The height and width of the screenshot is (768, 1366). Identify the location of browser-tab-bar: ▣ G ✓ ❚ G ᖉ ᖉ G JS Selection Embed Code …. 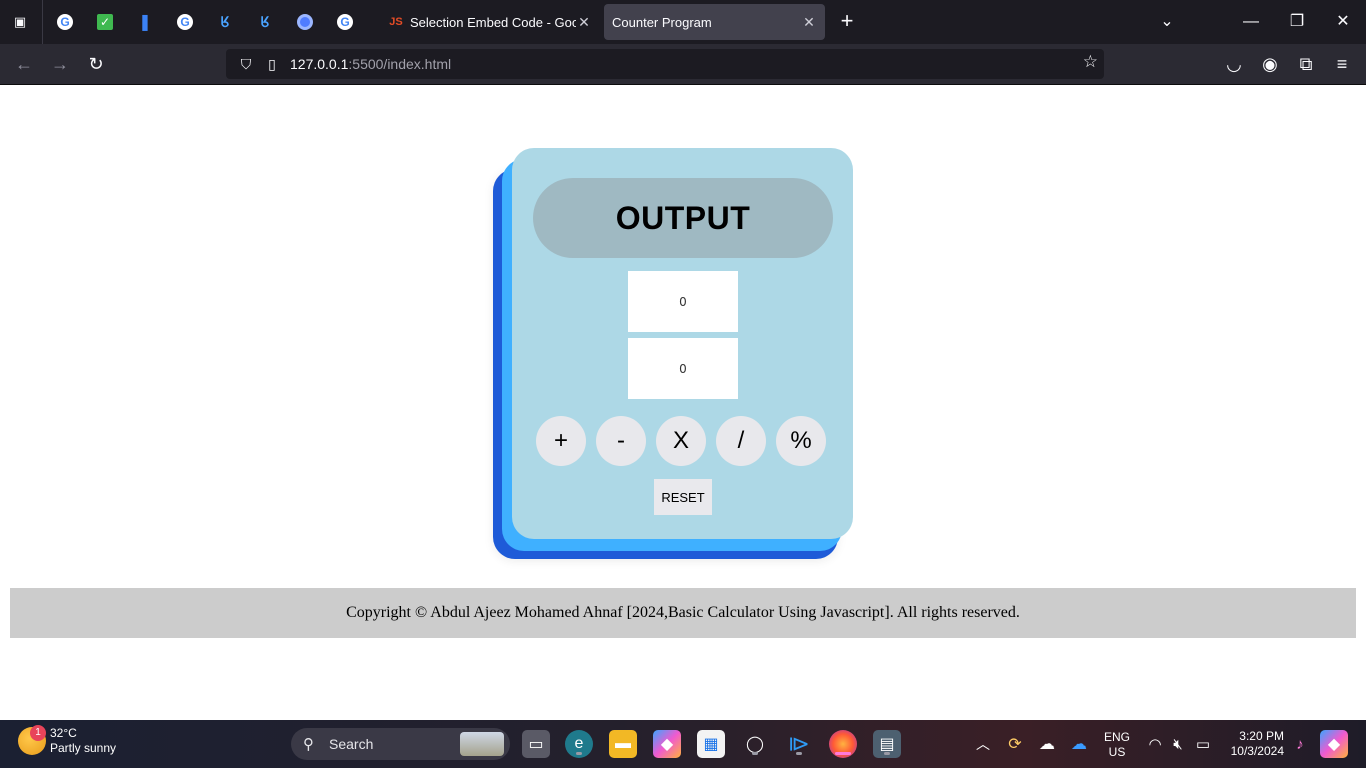
(683, 22).